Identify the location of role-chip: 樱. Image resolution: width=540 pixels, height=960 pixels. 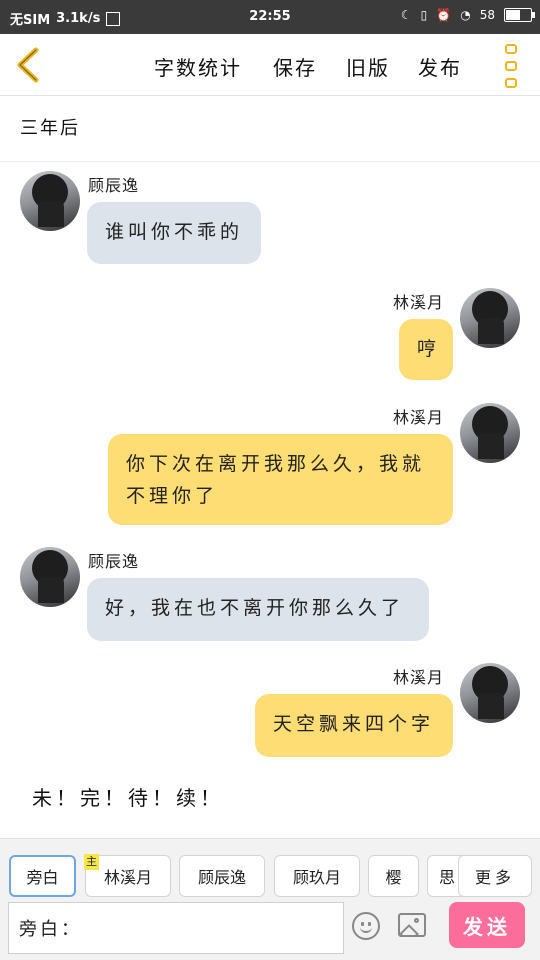
(393, 876).